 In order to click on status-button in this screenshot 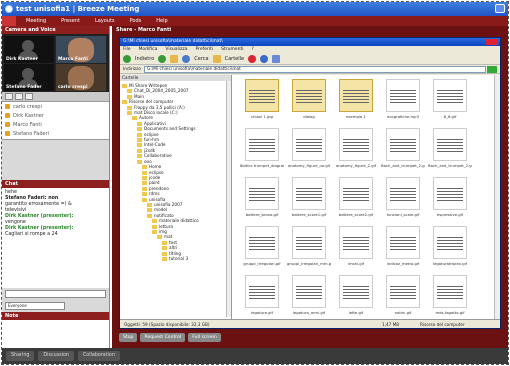, I will do `click(19, 96)`.